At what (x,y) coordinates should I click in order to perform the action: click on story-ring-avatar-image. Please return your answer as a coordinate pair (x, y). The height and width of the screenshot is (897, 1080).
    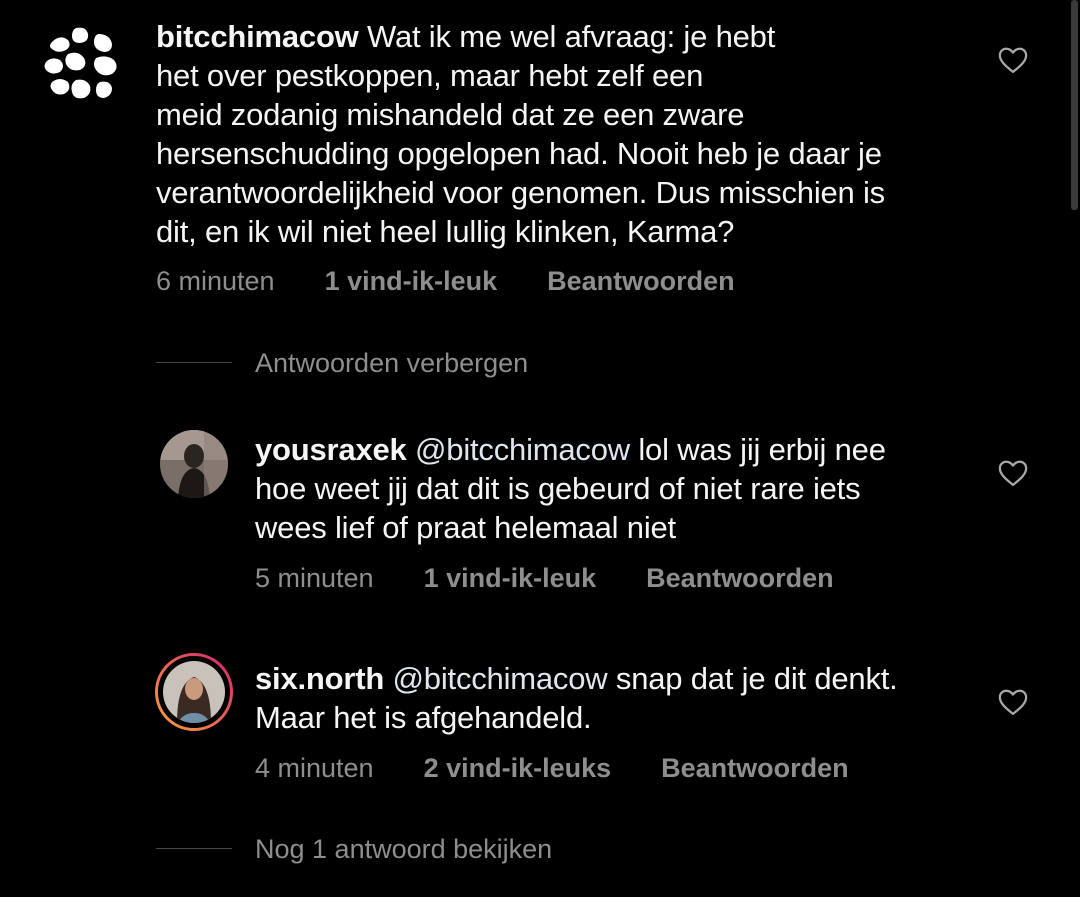
    Looking at the image, I should click on (194, 692).